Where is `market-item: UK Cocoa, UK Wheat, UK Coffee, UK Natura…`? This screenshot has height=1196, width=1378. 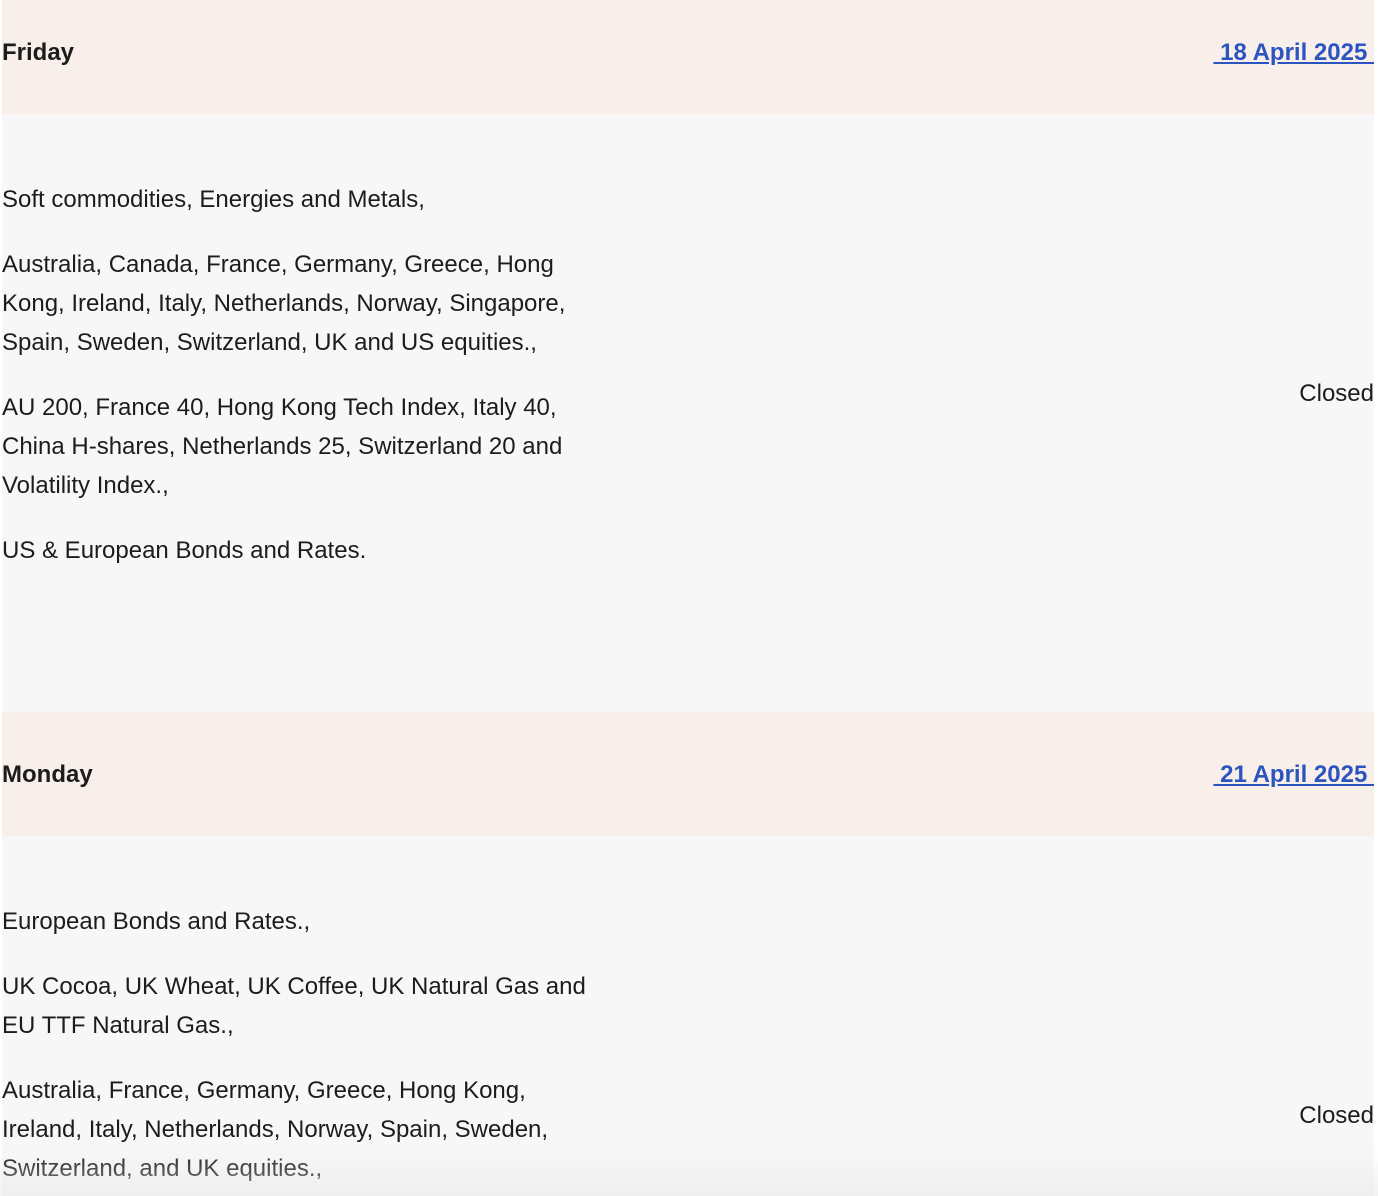
market-item: UK Cocoa, UK Wheat, UK Coffee, UK Natura… is located at coordinates (294, 1006).